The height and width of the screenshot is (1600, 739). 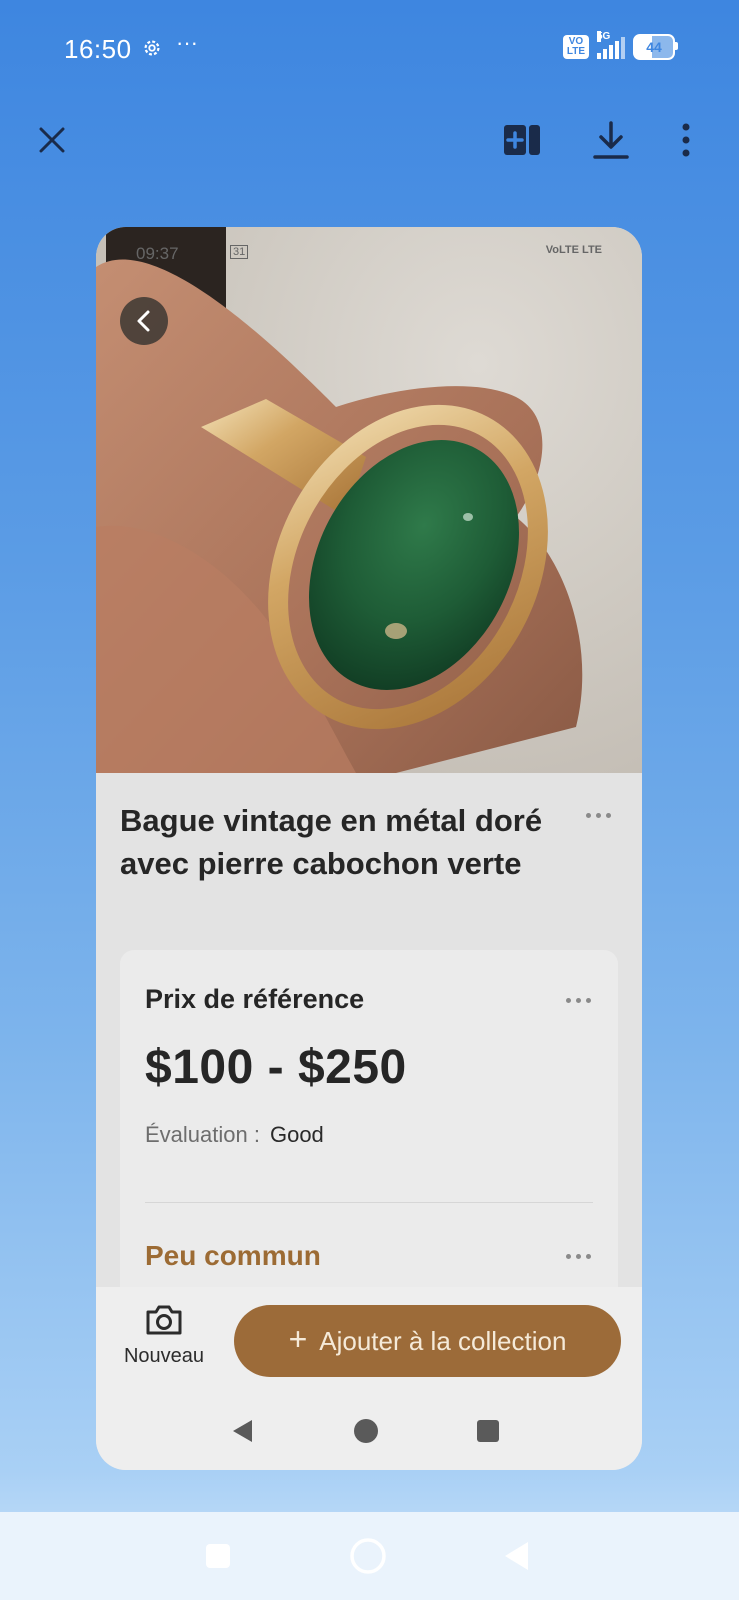 What do you see at coordinates (98, 49) in the screenshot?
I see `status-time: 16:50` at bounding box center [98, 49].